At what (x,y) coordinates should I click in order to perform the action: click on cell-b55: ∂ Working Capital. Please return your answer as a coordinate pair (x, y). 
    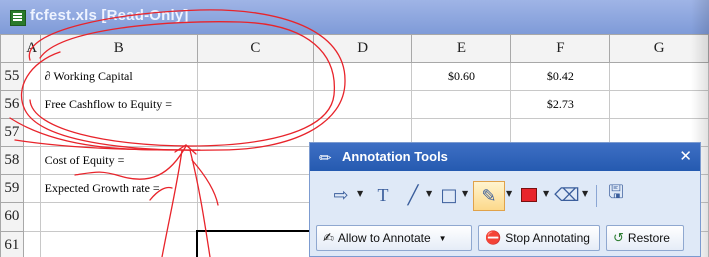
    Looking at the image, I should click on (118, 76).